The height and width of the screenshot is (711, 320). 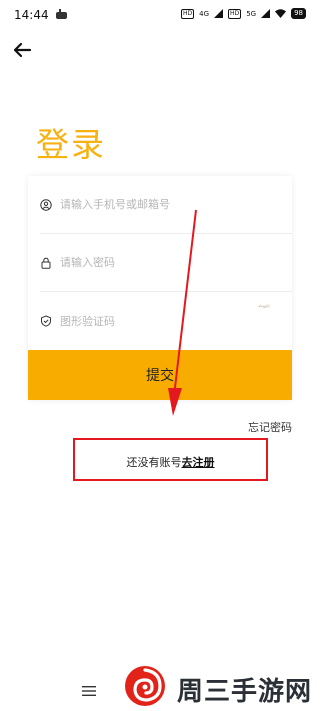 I want to click on status-indicators: HD 4G HD 5G 98, so click(x=243, y=13).